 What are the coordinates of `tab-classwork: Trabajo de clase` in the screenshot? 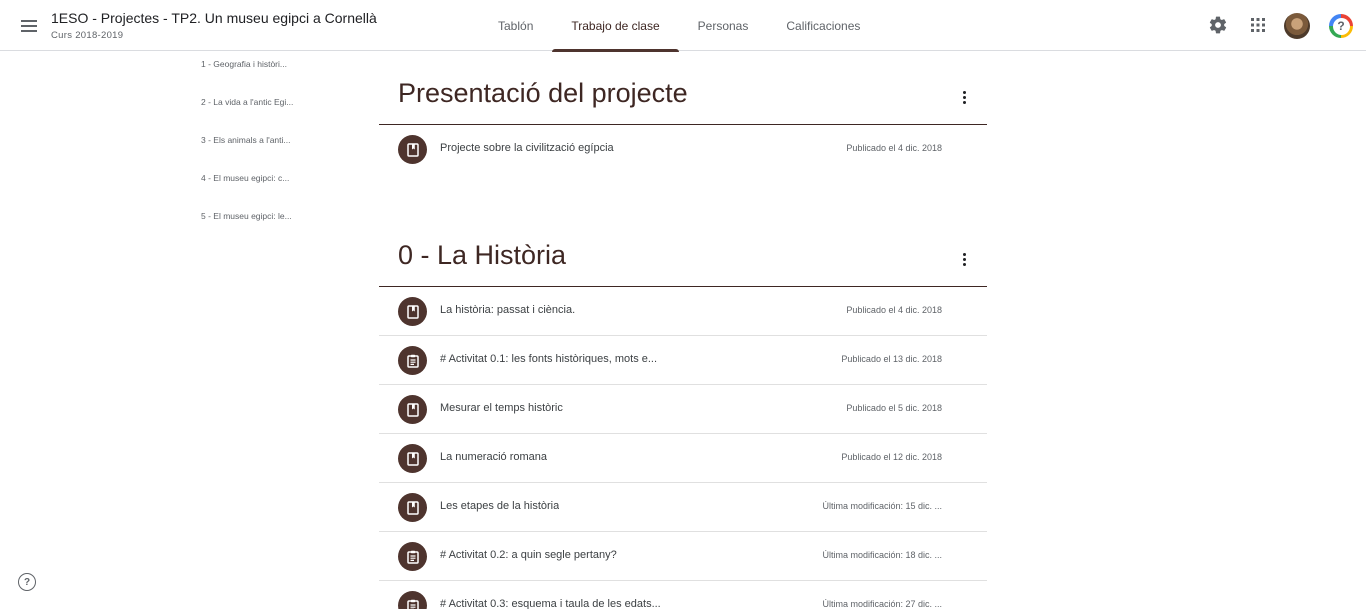 It's located at (615, 26).